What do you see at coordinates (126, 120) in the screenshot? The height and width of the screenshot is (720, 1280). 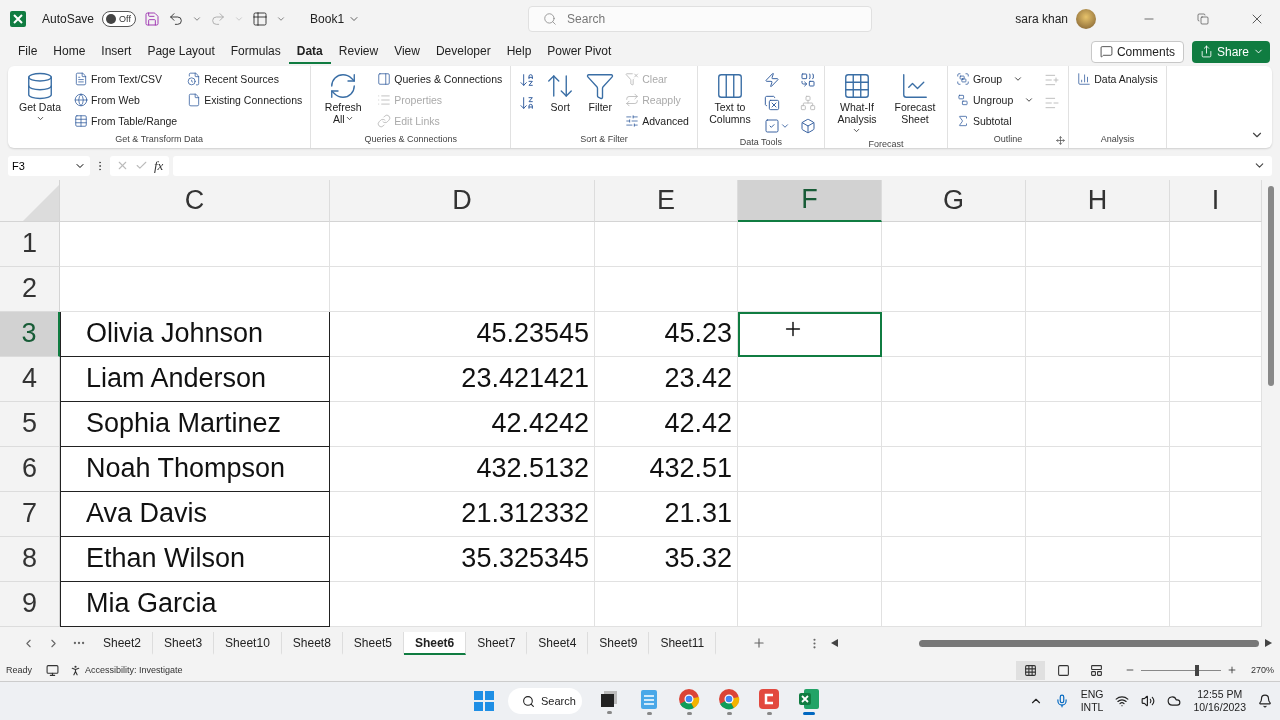 I see `ribbon-button: From Table/Range` at bounding box center [126, 120].